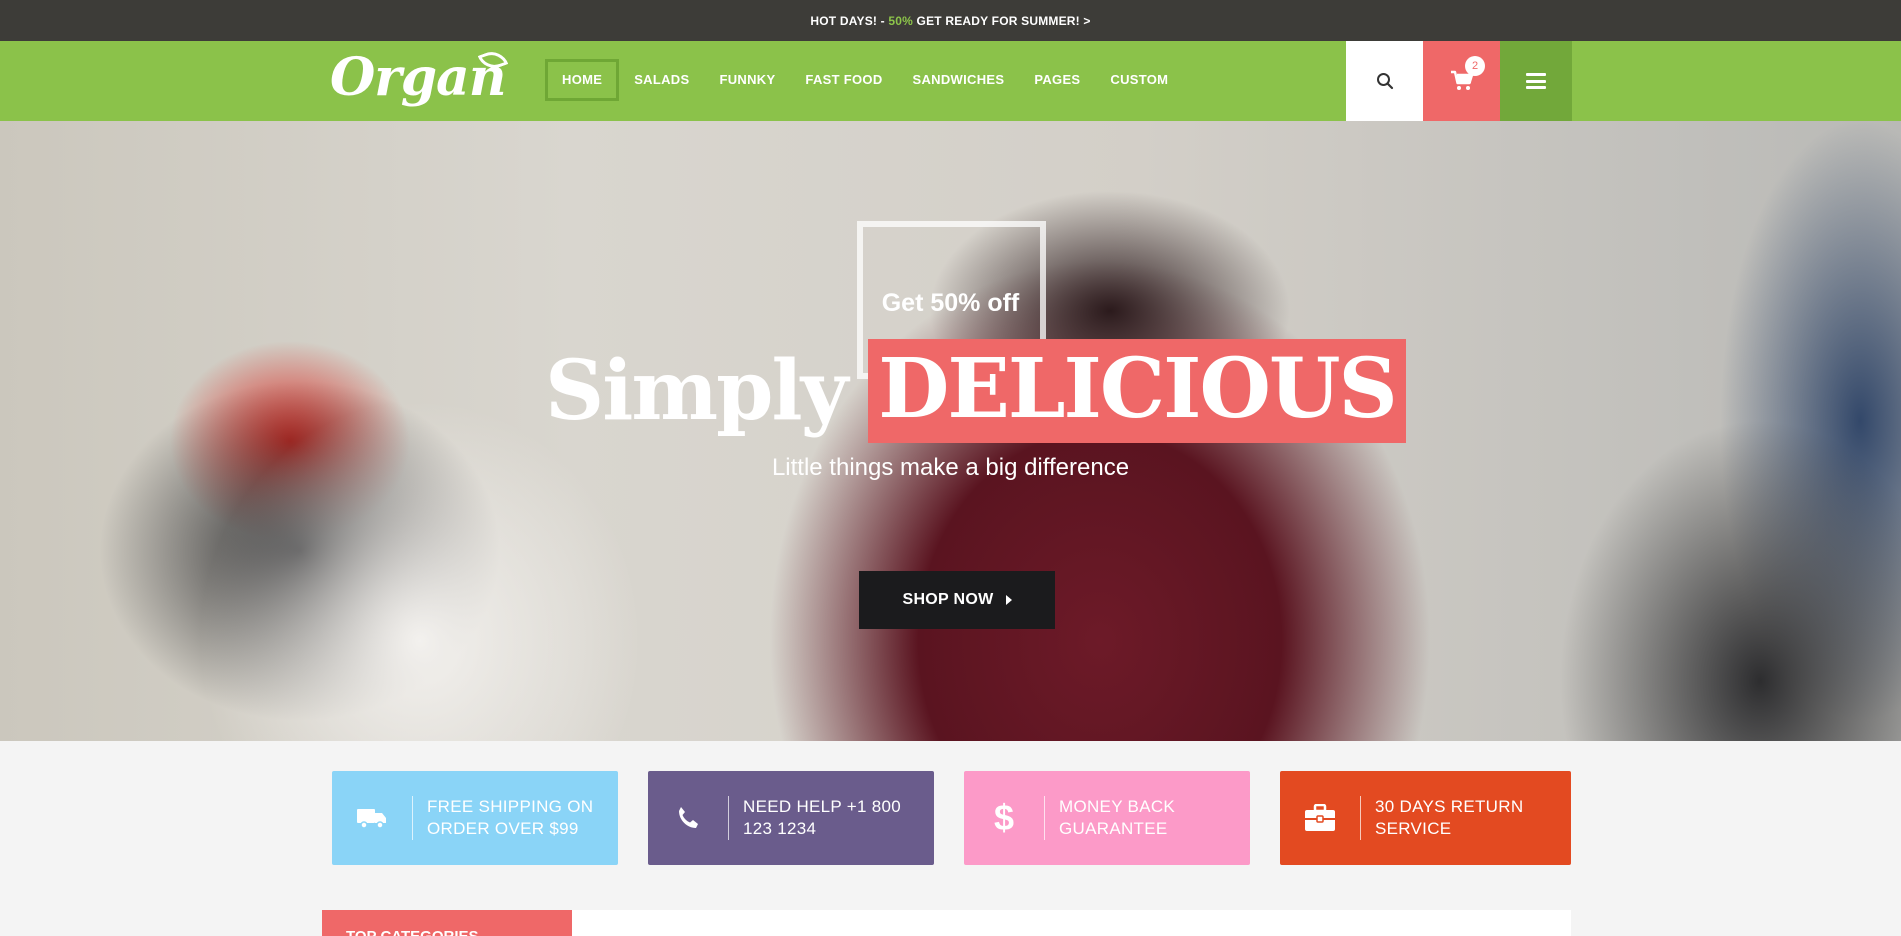 Image resolution: width=1901 pixels, height=936 pixels. Describe the element at coordinates (780, 828) in the screenshot. I see `feature-line-2: 123 1234` at that location.